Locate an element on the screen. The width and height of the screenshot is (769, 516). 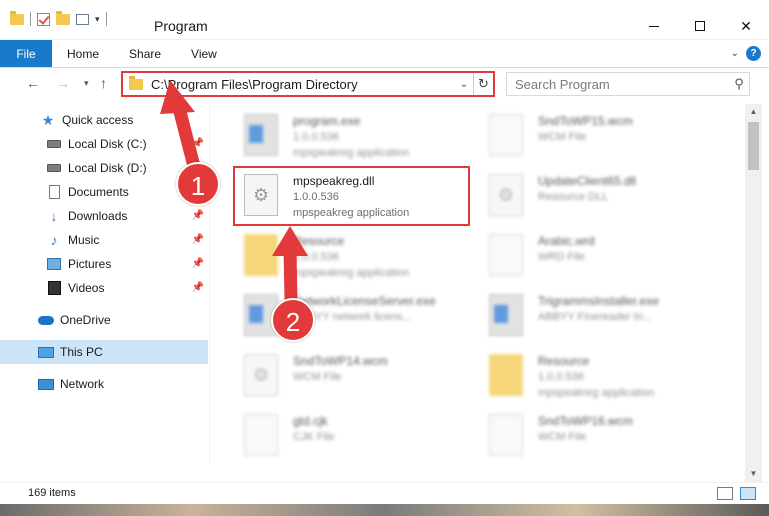
window-controls: ✕ is located at coordinates (700, 26).